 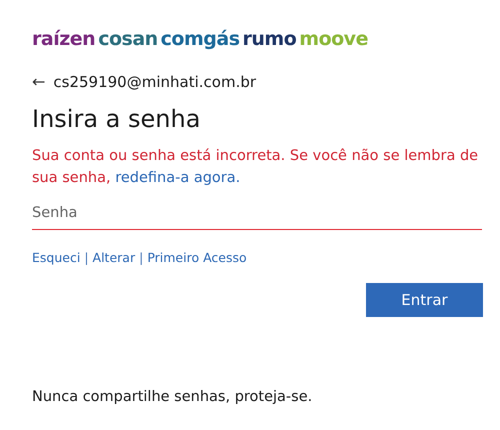 I want to click on brand-logo: moove, so click(x=333, y=39).